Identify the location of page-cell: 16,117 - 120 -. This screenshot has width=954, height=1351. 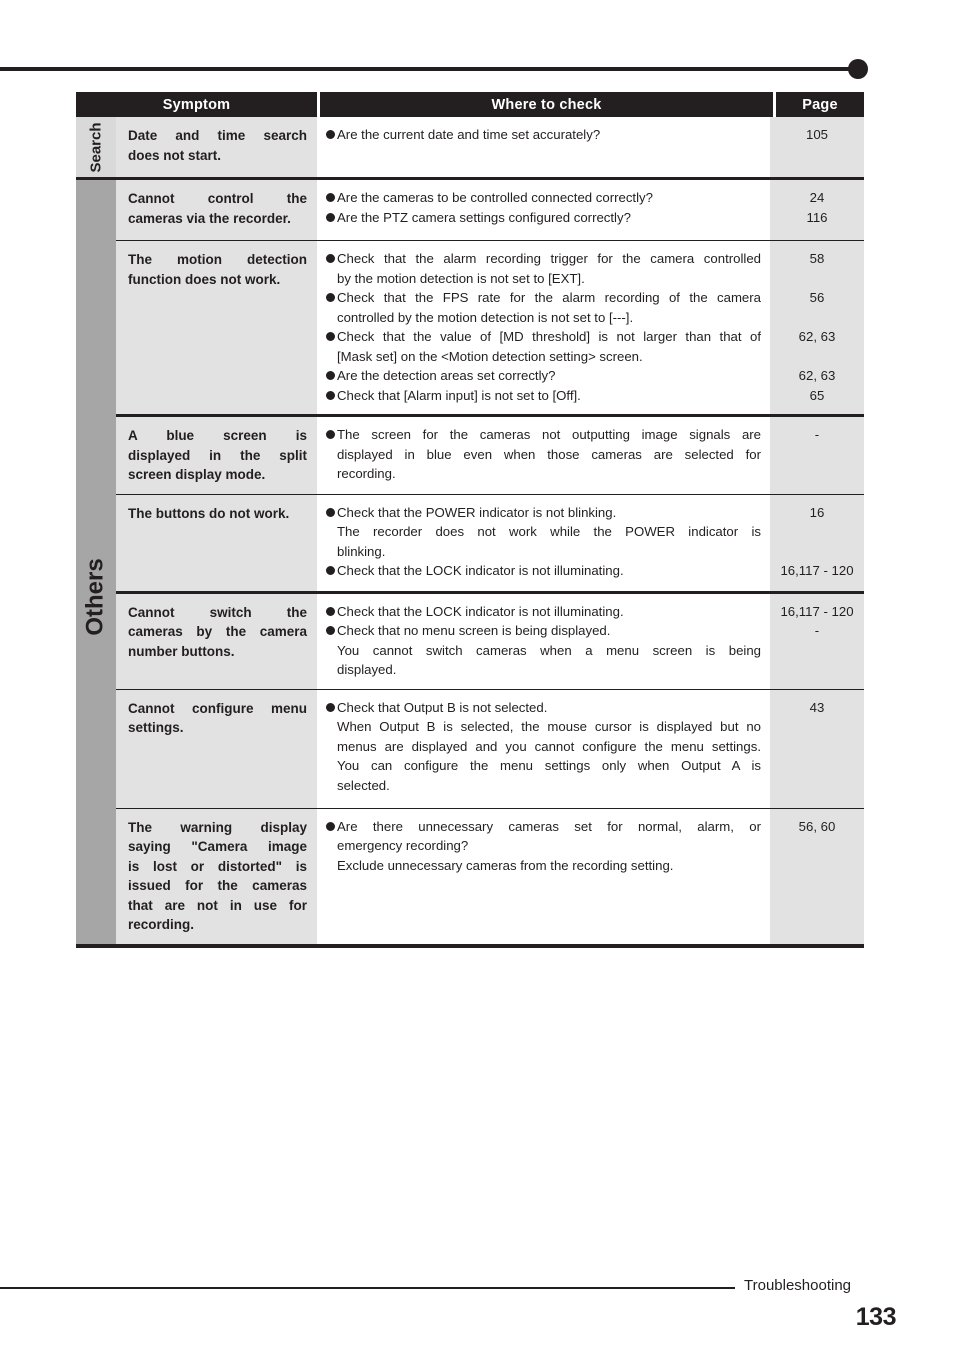
(817, 641).